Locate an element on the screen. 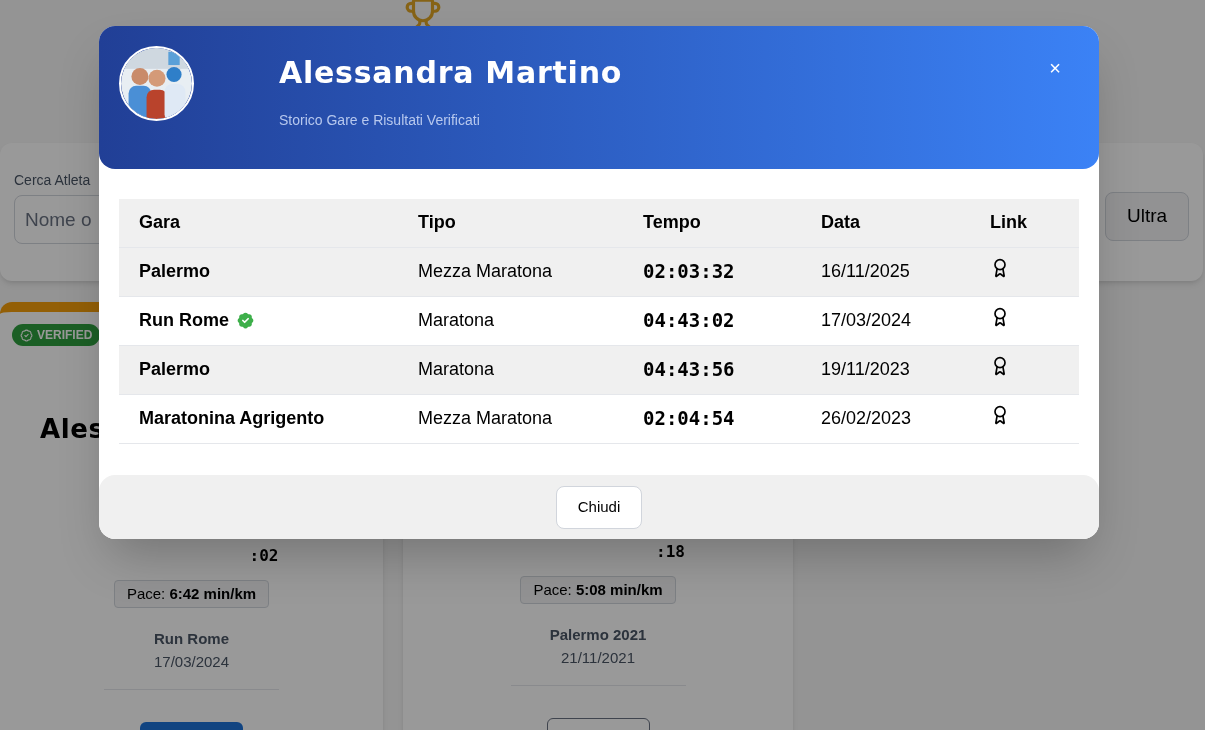 Image resolution: width=1205 pixels, height=730 pixels. column-header: Data is located at coordinates (905, 223).